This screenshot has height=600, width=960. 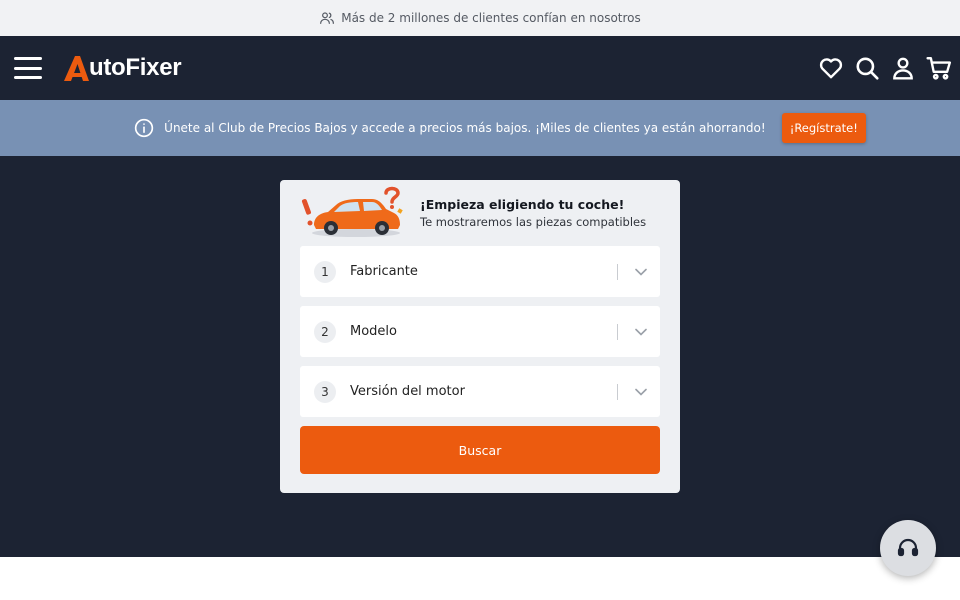 What do you see at coordinates (831, 68) in the screenshot?
I see `heart-icon` at bounding box center [831, 68].